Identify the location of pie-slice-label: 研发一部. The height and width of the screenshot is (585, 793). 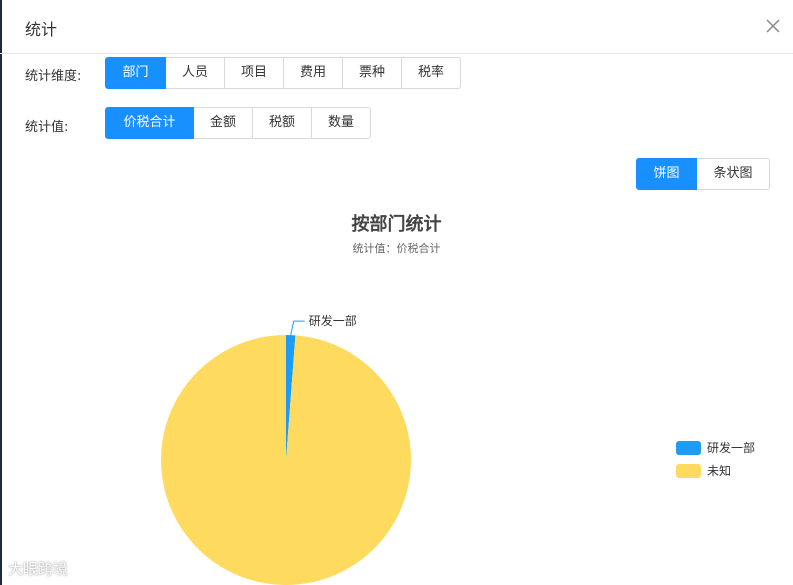
(333, 320).